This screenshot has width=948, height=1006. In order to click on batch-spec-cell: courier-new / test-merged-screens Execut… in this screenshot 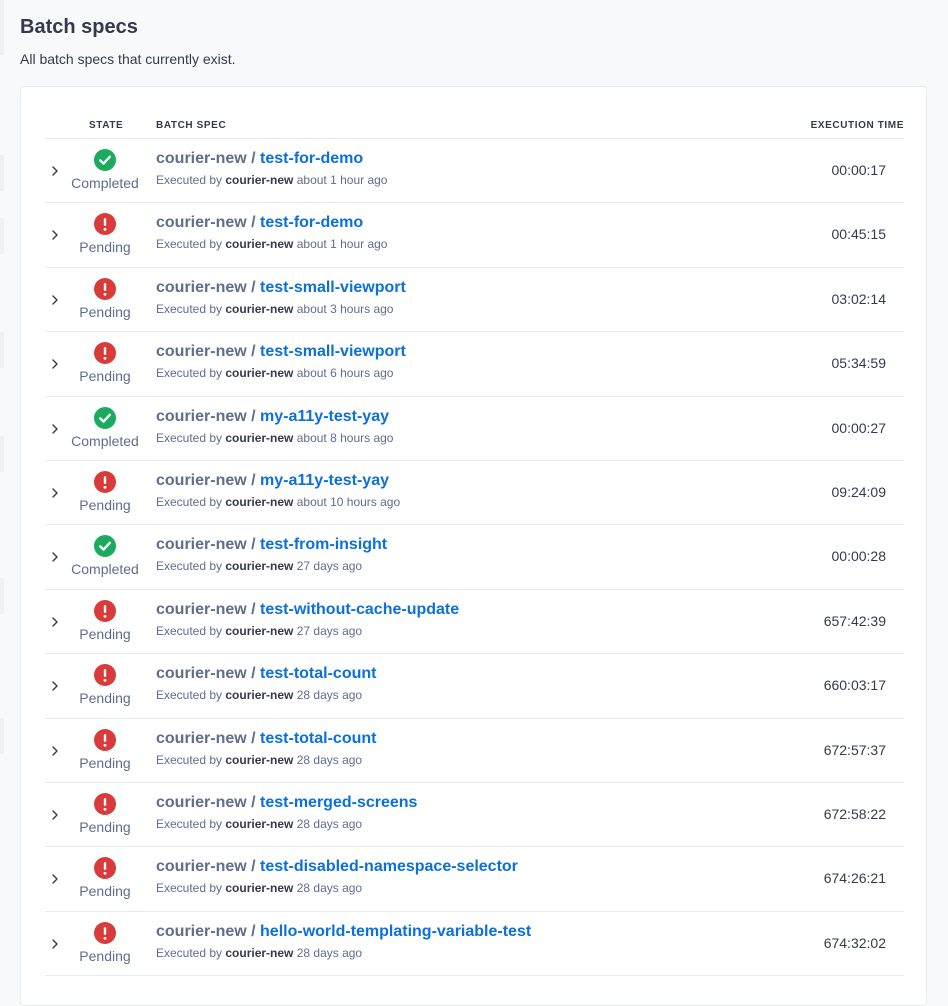, I will do `click(286, 812)`.